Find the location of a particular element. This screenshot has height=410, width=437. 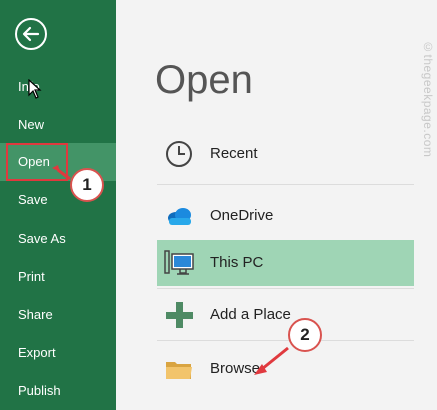

step-1-badge: 1 is located at coordinates (87, 185).